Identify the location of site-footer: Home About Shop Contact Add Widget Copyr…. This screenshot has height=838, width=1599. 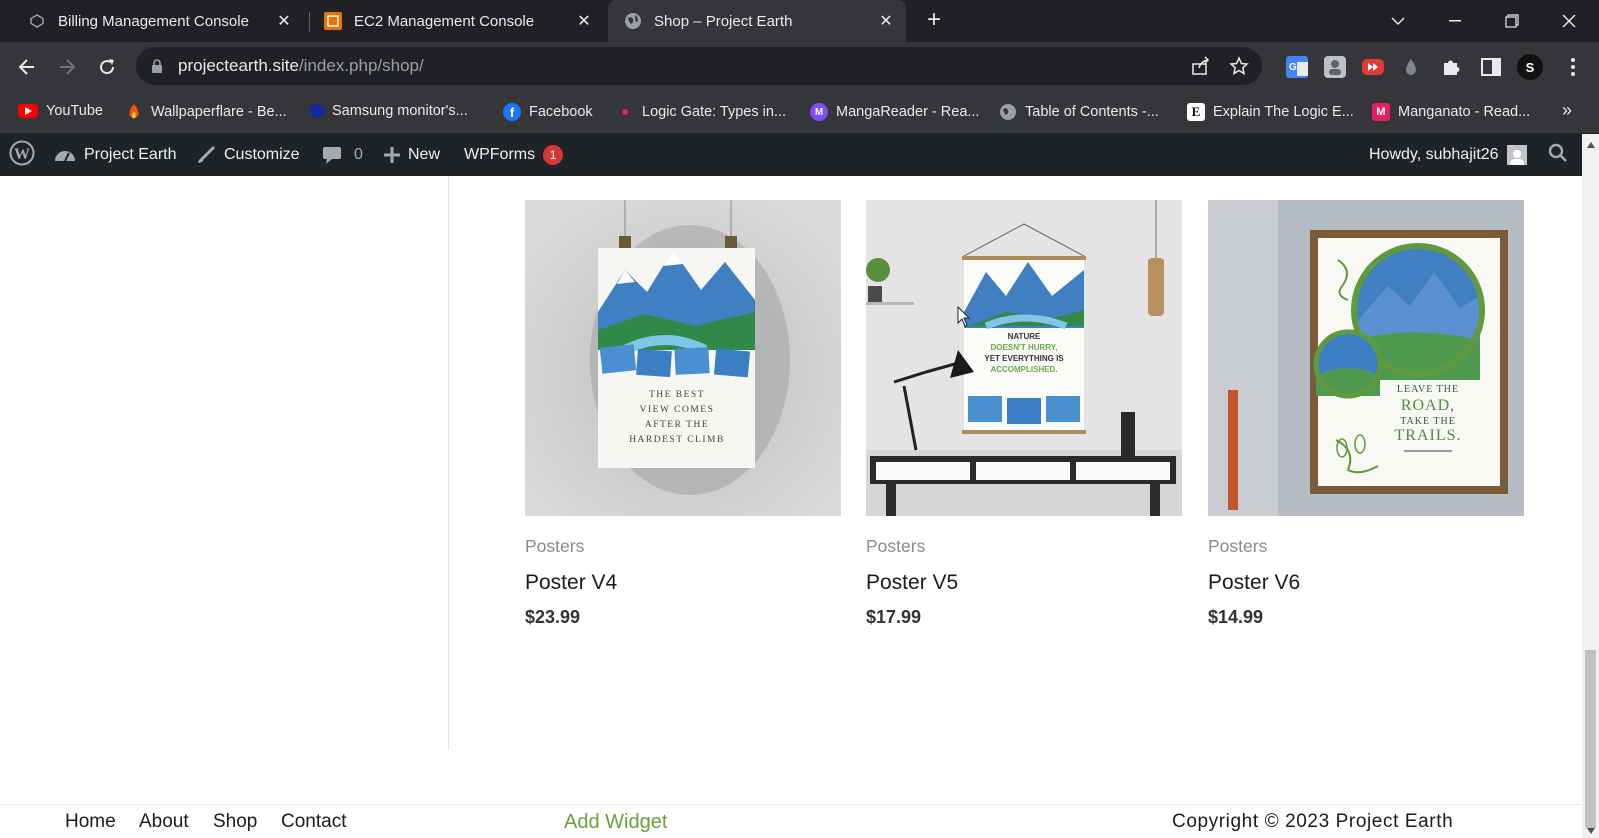
(791, 821).